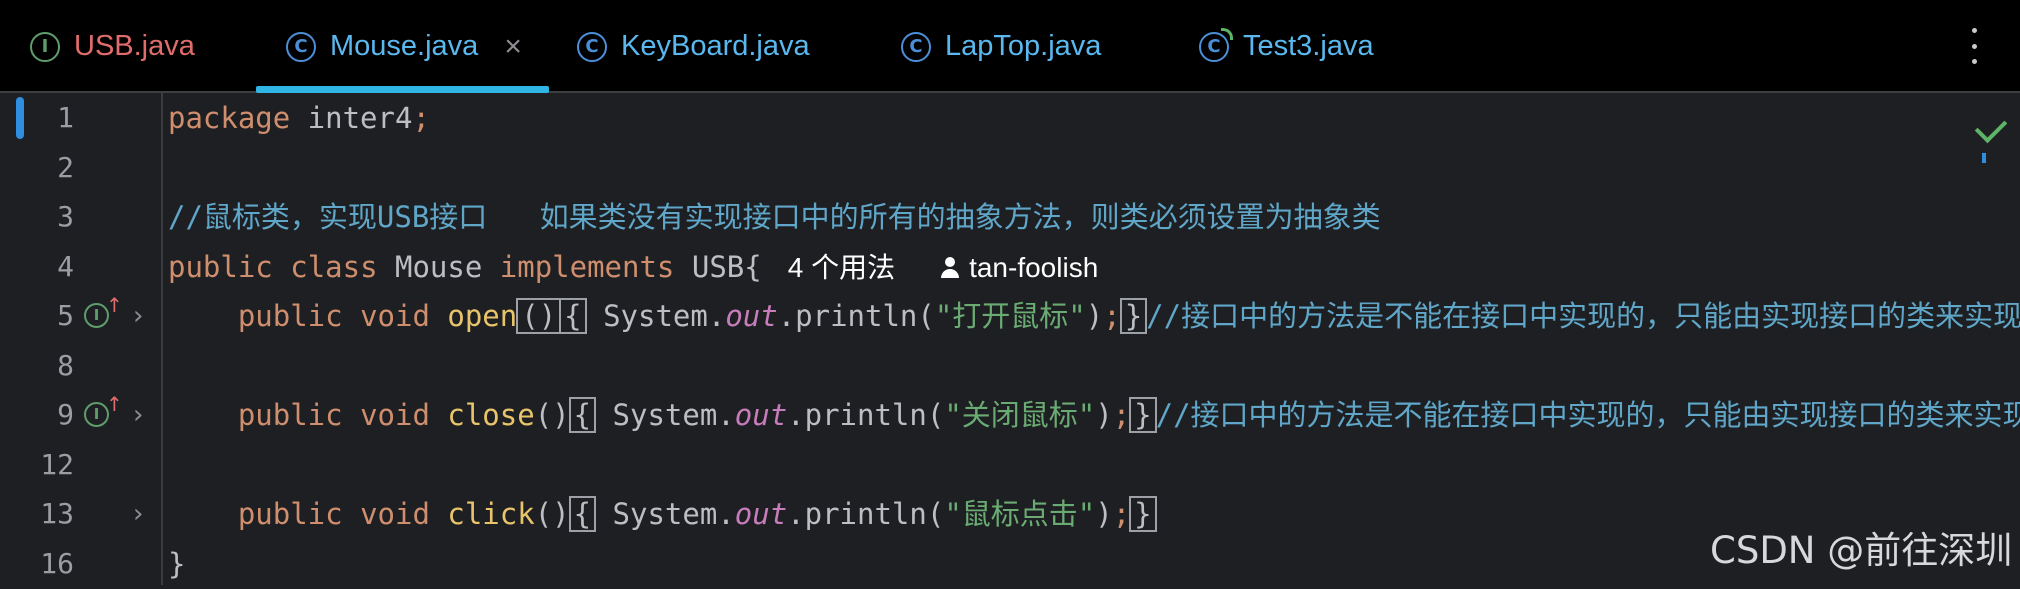 The height and width of the screenshot is (589, 2020). What do you see at coordinates (1010, 465) in the screenshot?
I see `code-line: 12` at bounding box center [1010, 465].